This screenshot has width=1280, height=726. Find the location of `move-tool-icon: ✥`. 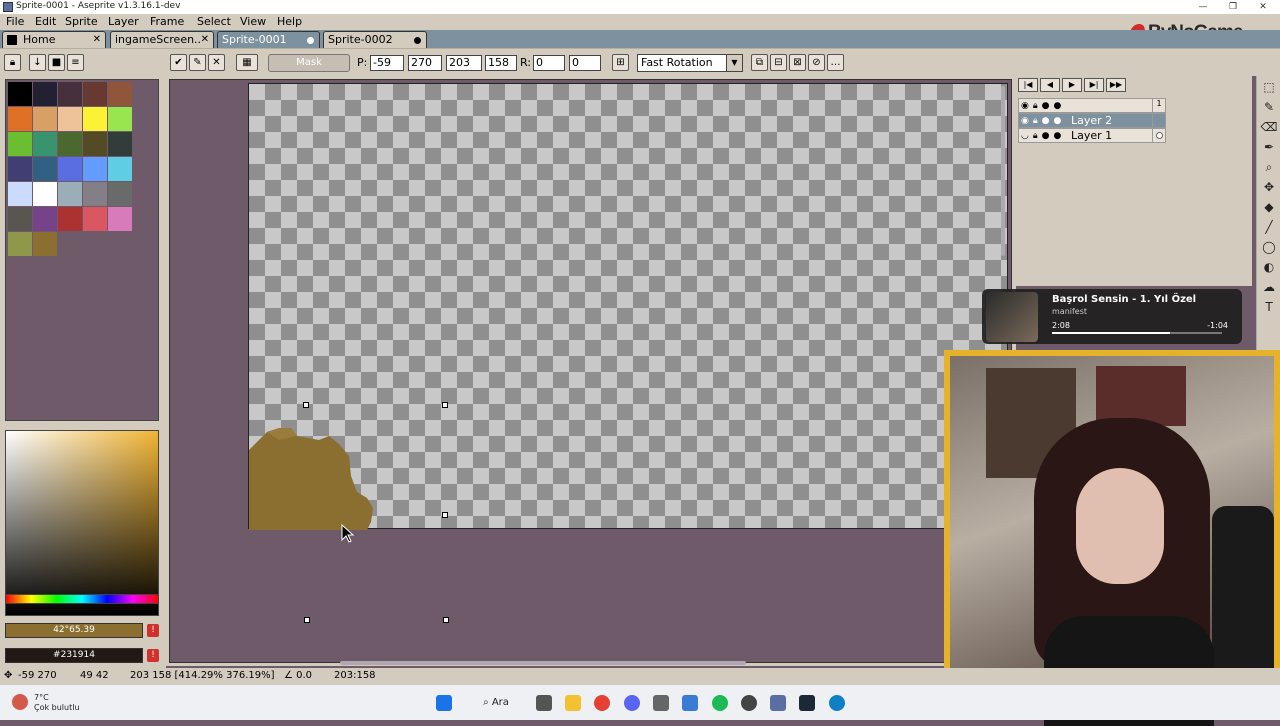

move-tool-icon: ✥ is located at coordinates (1269, 187).